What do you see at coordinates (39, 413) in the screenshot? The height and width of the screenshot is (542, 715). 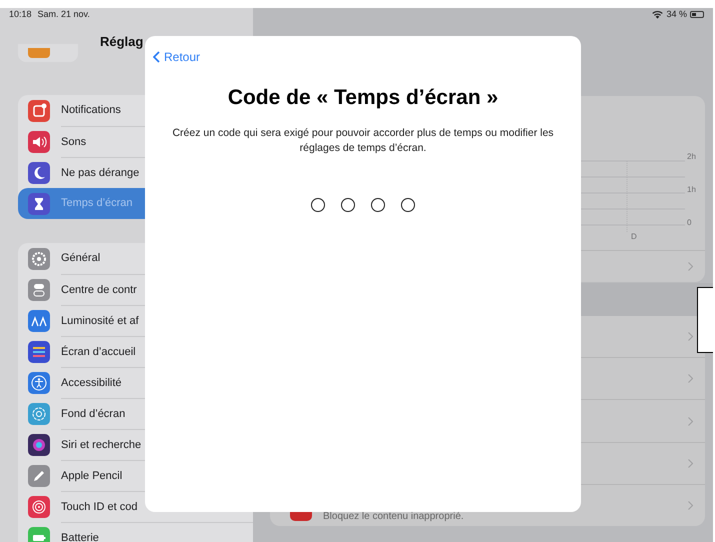 I see `flower-icon` at bounding box center [39, 413].